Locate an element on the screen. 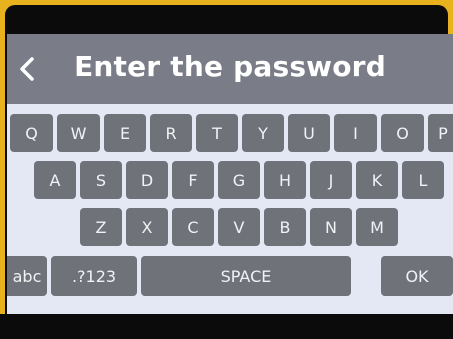 Image resolution: width=453 pixels, height=339 pixels. key-t: T is located at coordinates (217, 133).